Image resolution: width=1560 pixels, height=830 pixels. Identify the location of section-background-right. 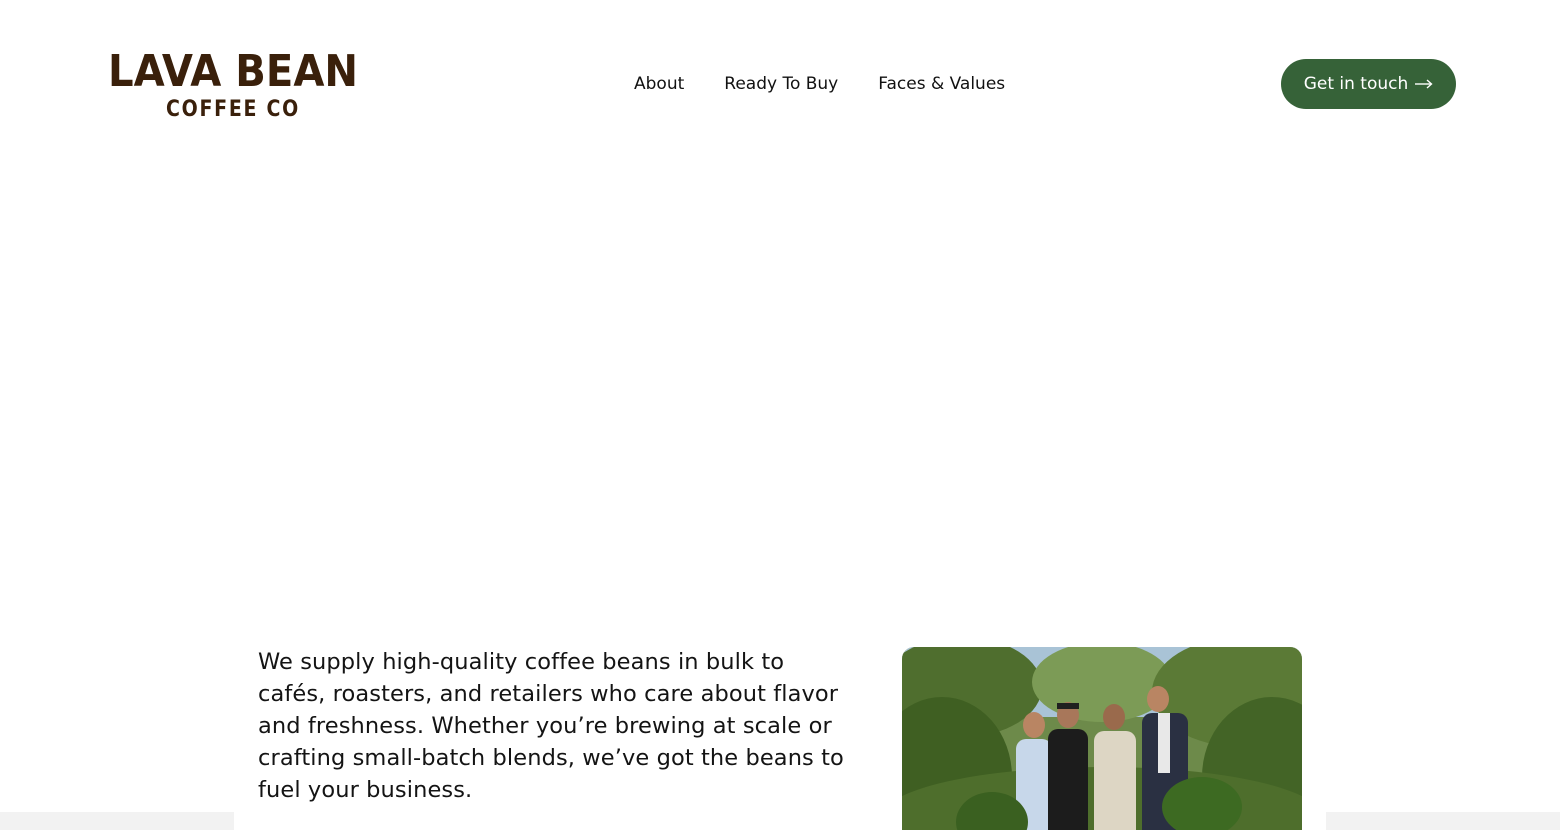
(1443, 821).